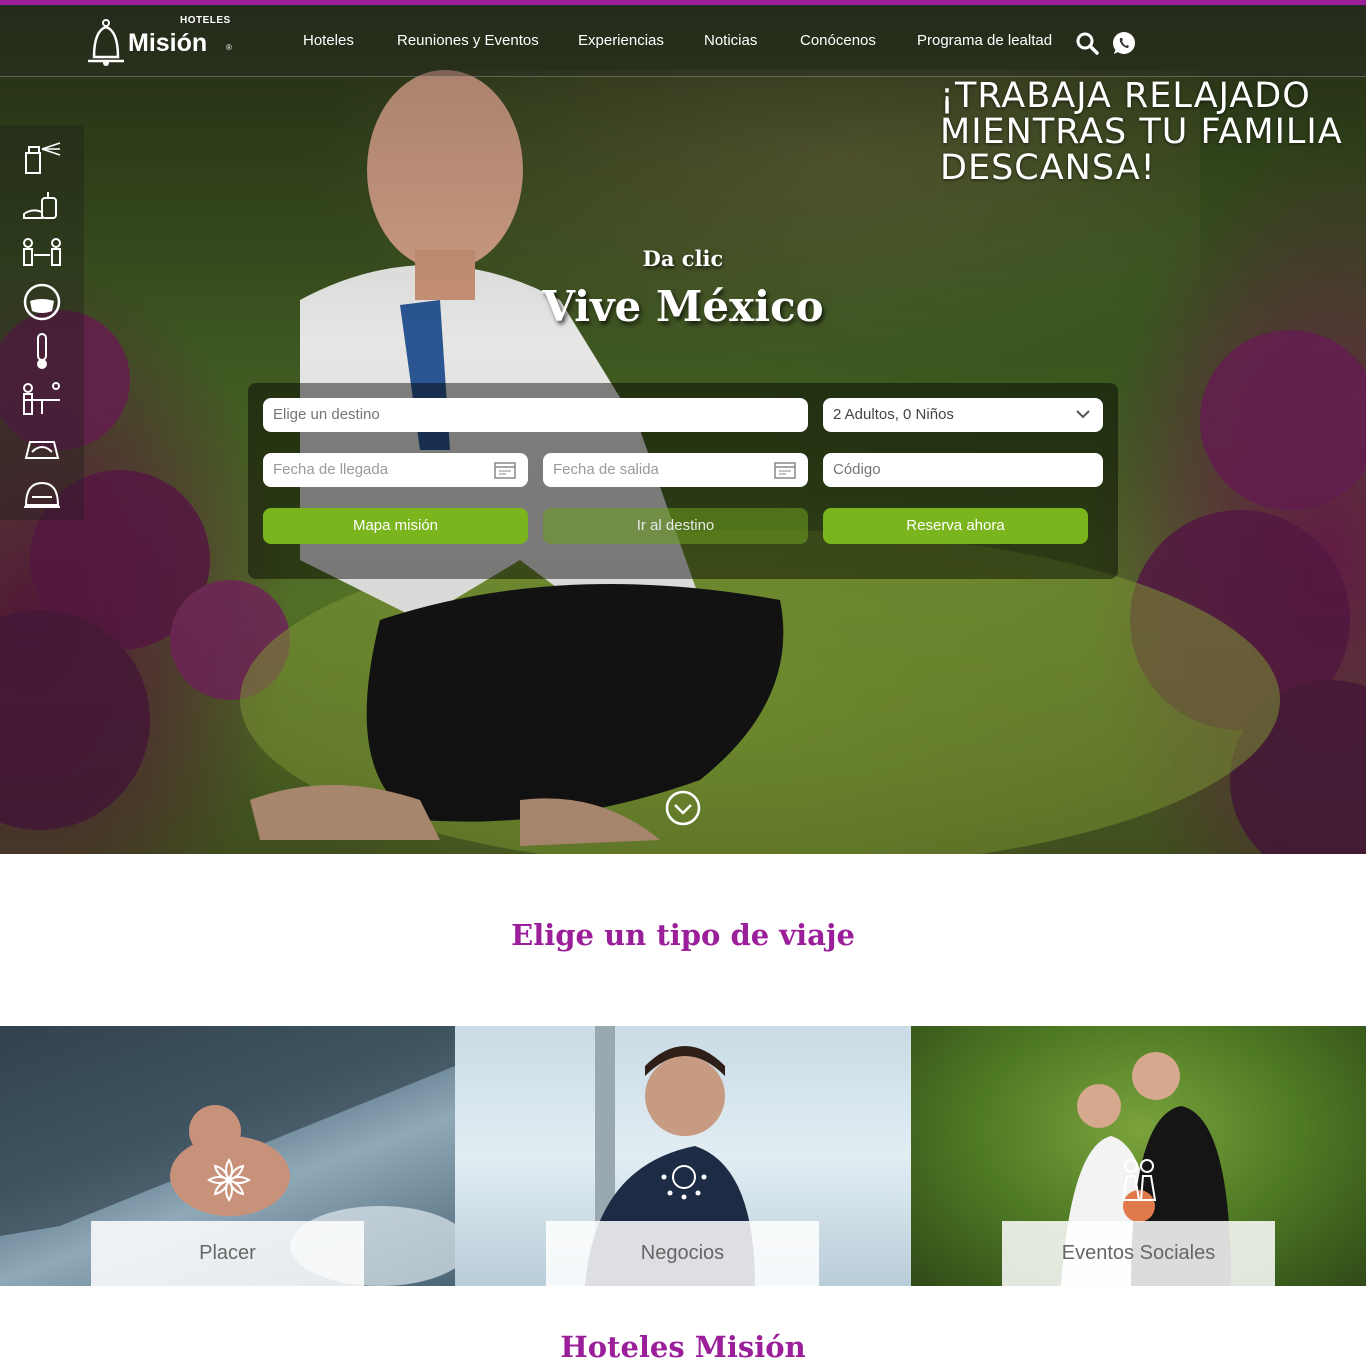 The image size is (1366, 1366). Describe the element at coordinates (682, 1253) in the screenshot. I see `trip-label-negocios: Negocios` at that location.